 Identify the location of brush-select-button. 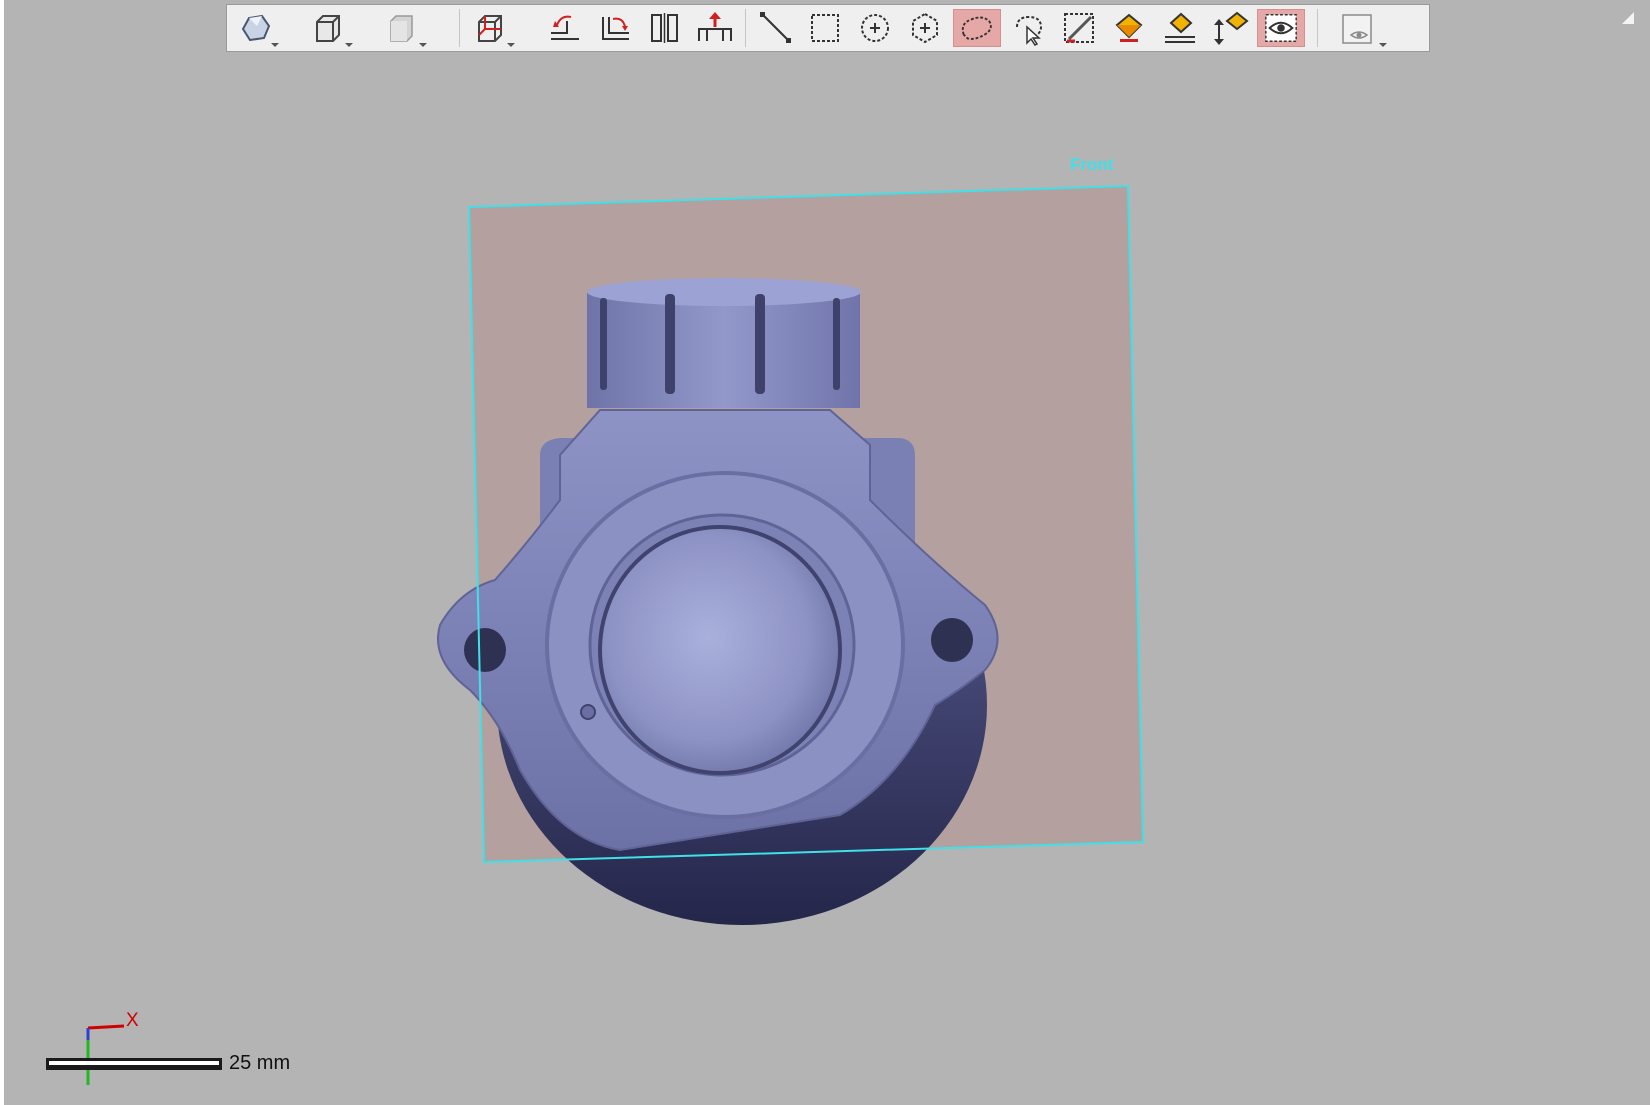
(1079, 28).